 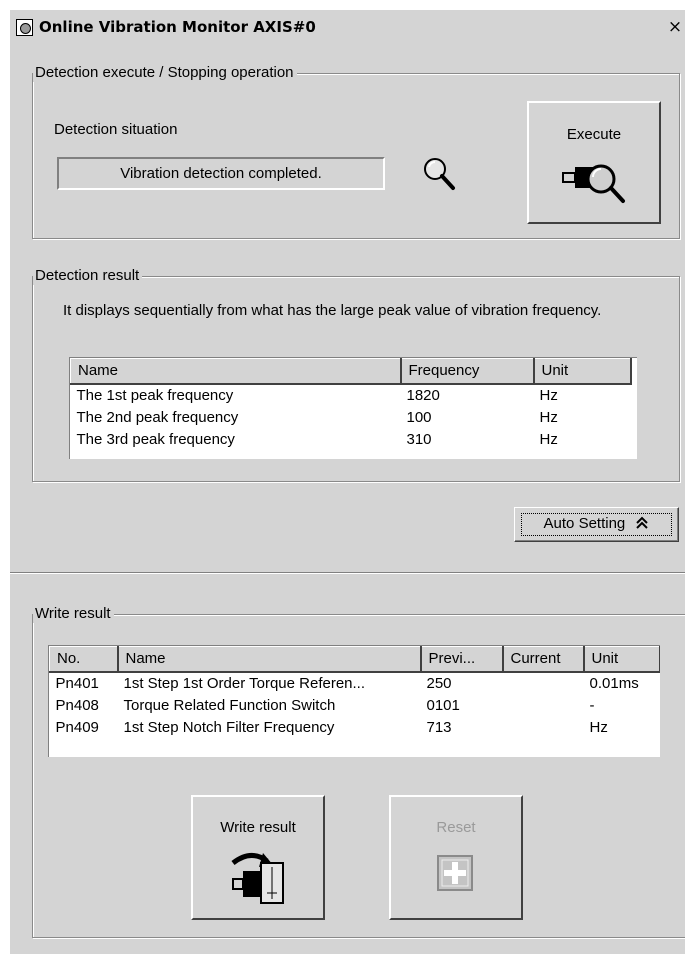 What do you see at coordinates (258, 827) in the screenshot?
I see `write-result-button-label: Write result` at bounding box center [258, 827].